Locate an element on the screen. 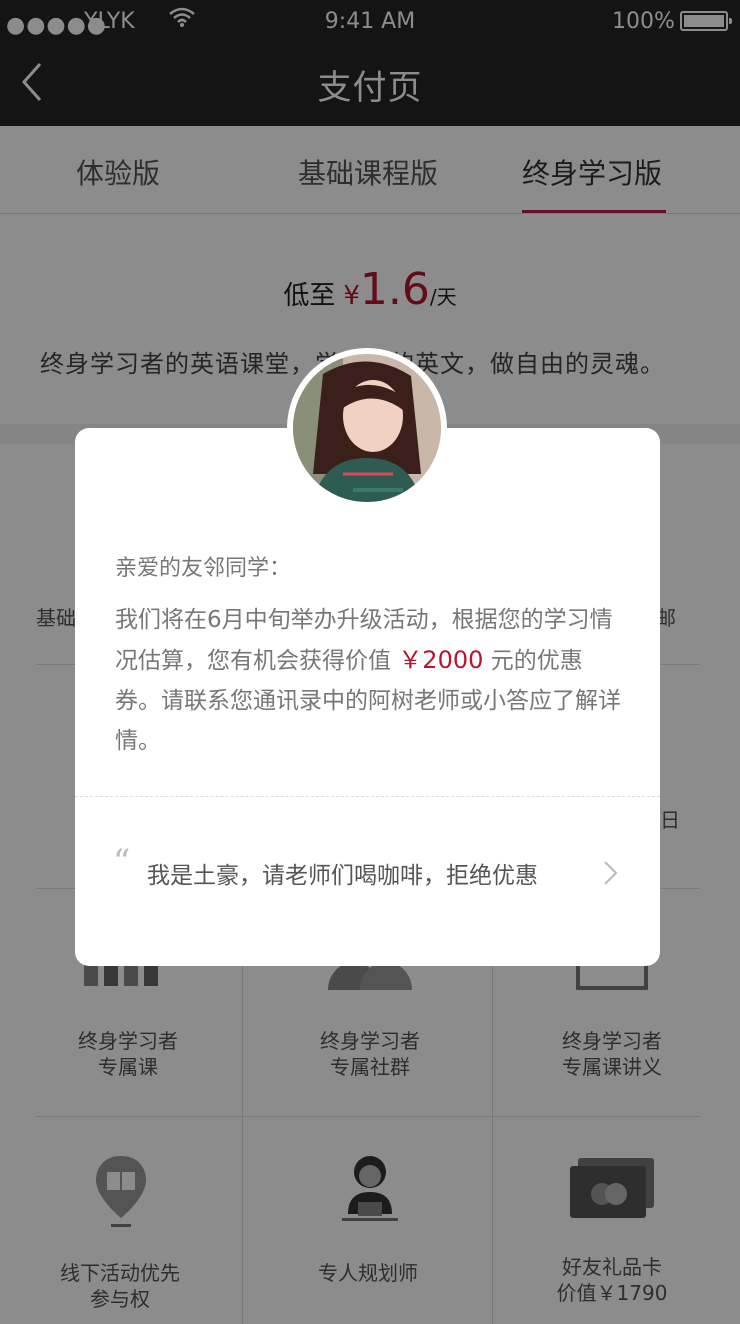 This screenshot has height=1324, width=740. teacher-avatar is located at coordinates (367, 428).